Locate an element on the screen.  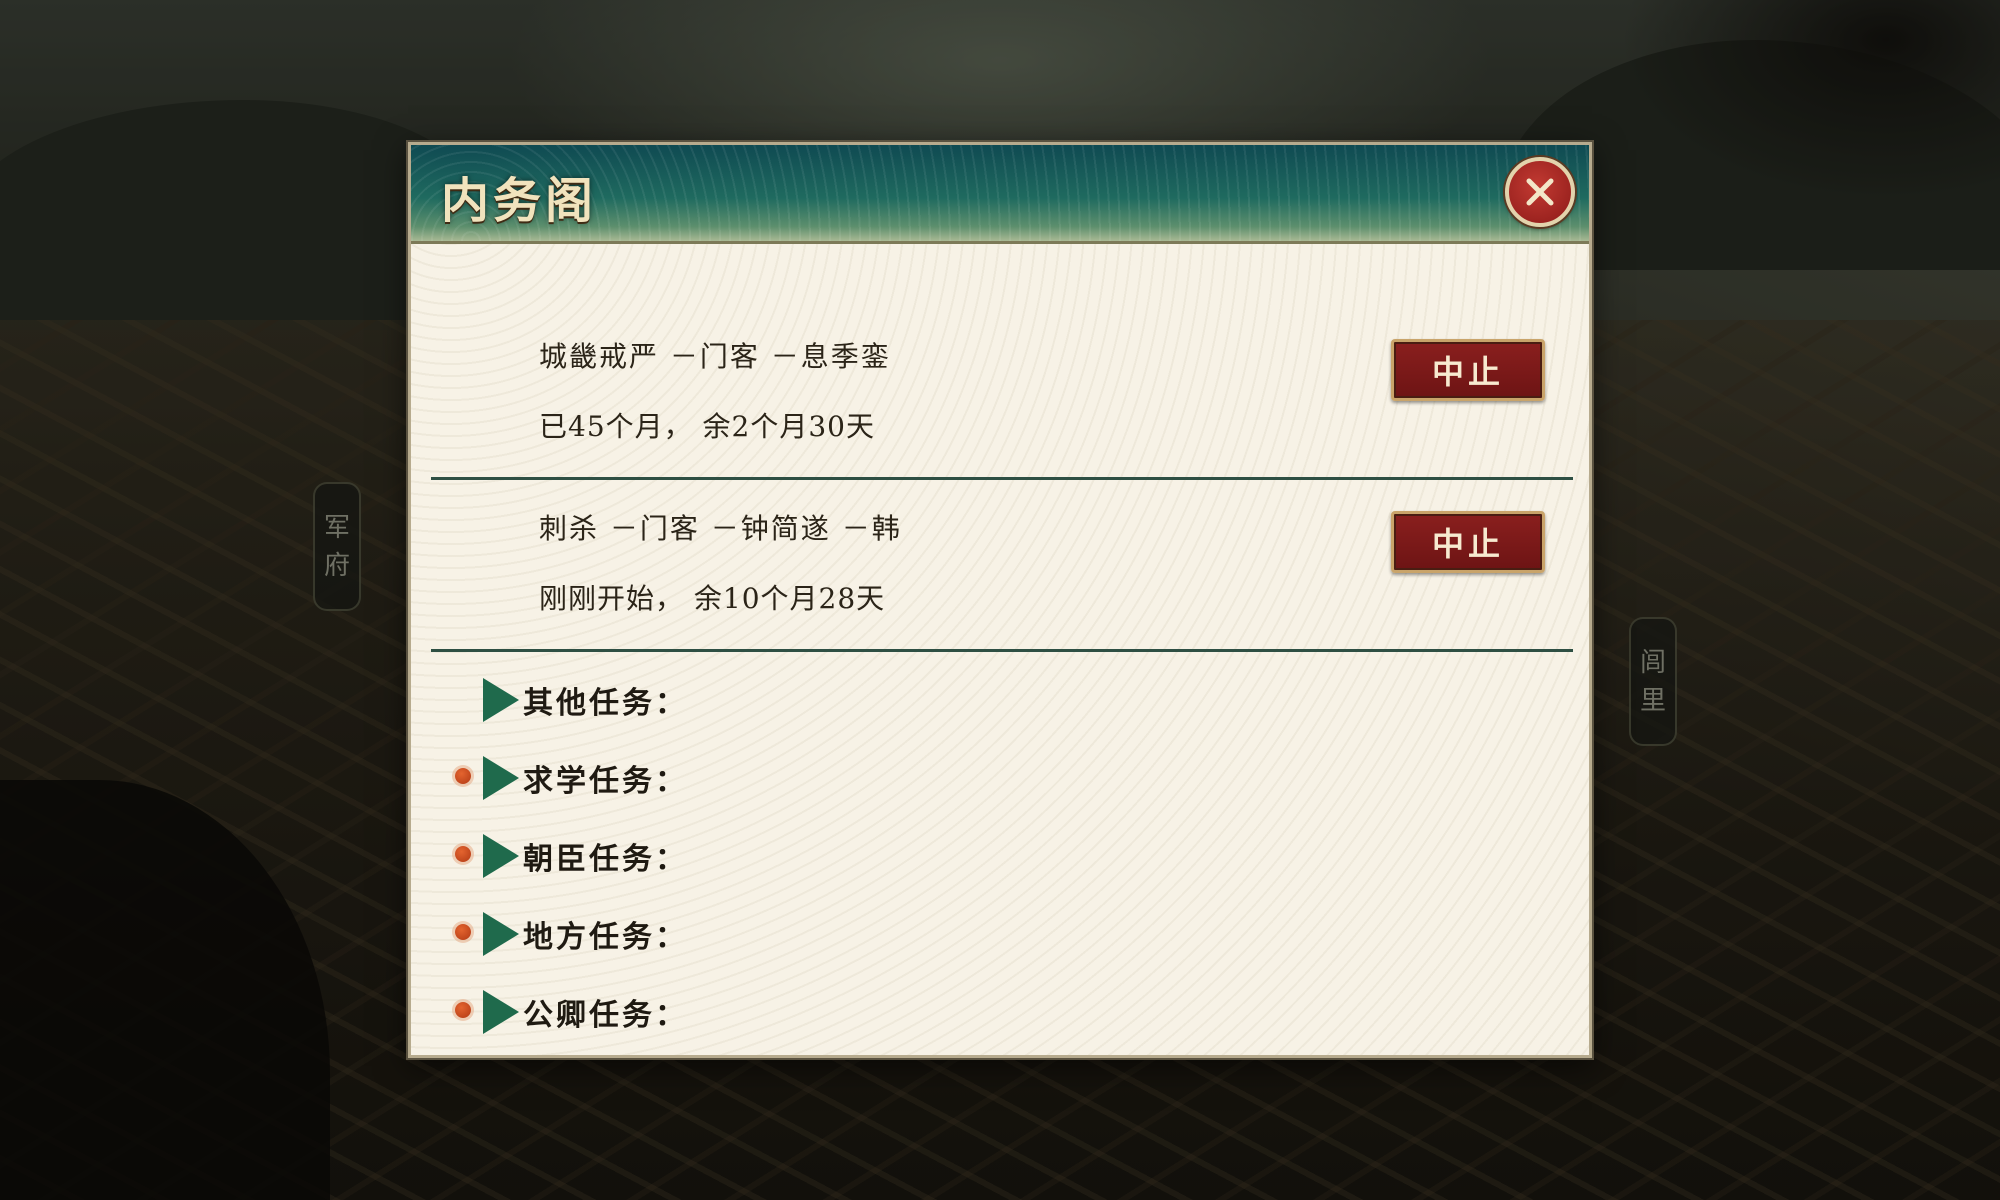
category-court-tasks: 朝臣任务： is located at coordinates (701, 854).